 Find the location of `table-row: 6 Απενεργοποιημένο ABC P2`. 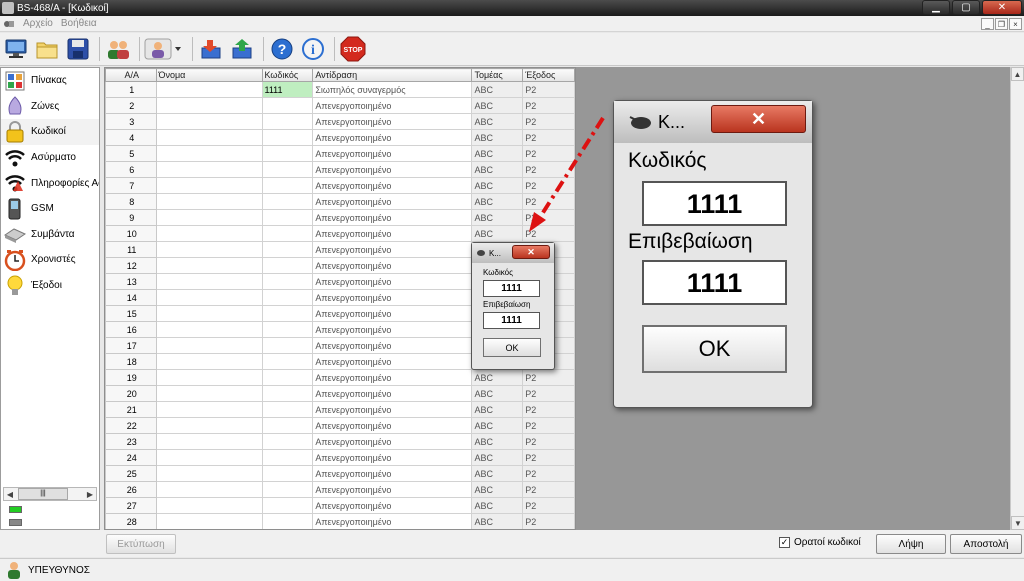

table-row: 6 Απενεργοποιημένο ABC P2 is located at coordinates (340, 169).